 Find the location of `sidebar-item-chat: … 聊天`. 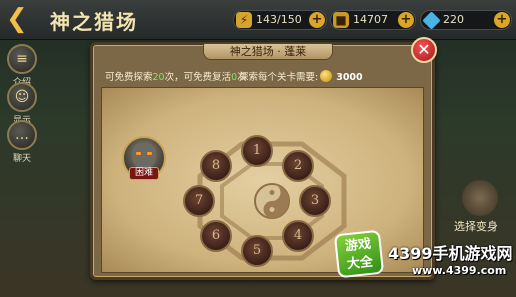

sidebar-item-chat: … 聊天 is located at coordinates (22, 143).